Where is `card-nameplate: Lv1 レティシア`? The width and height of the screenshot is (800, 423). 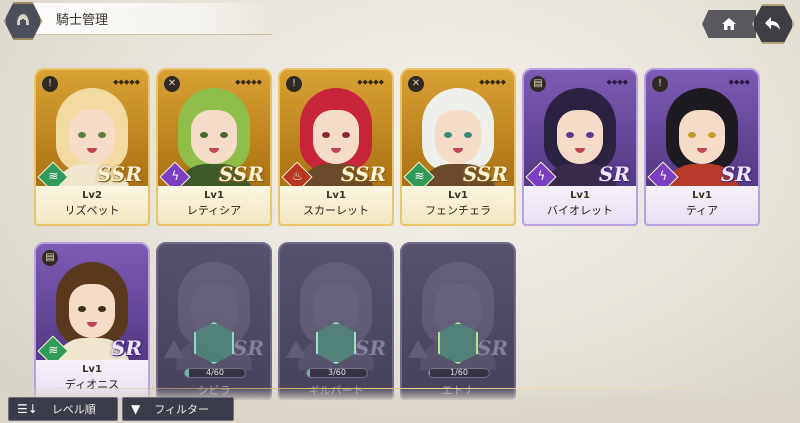 card-nameplate: Lv1 レティシア is located at coordinates (214, 205).